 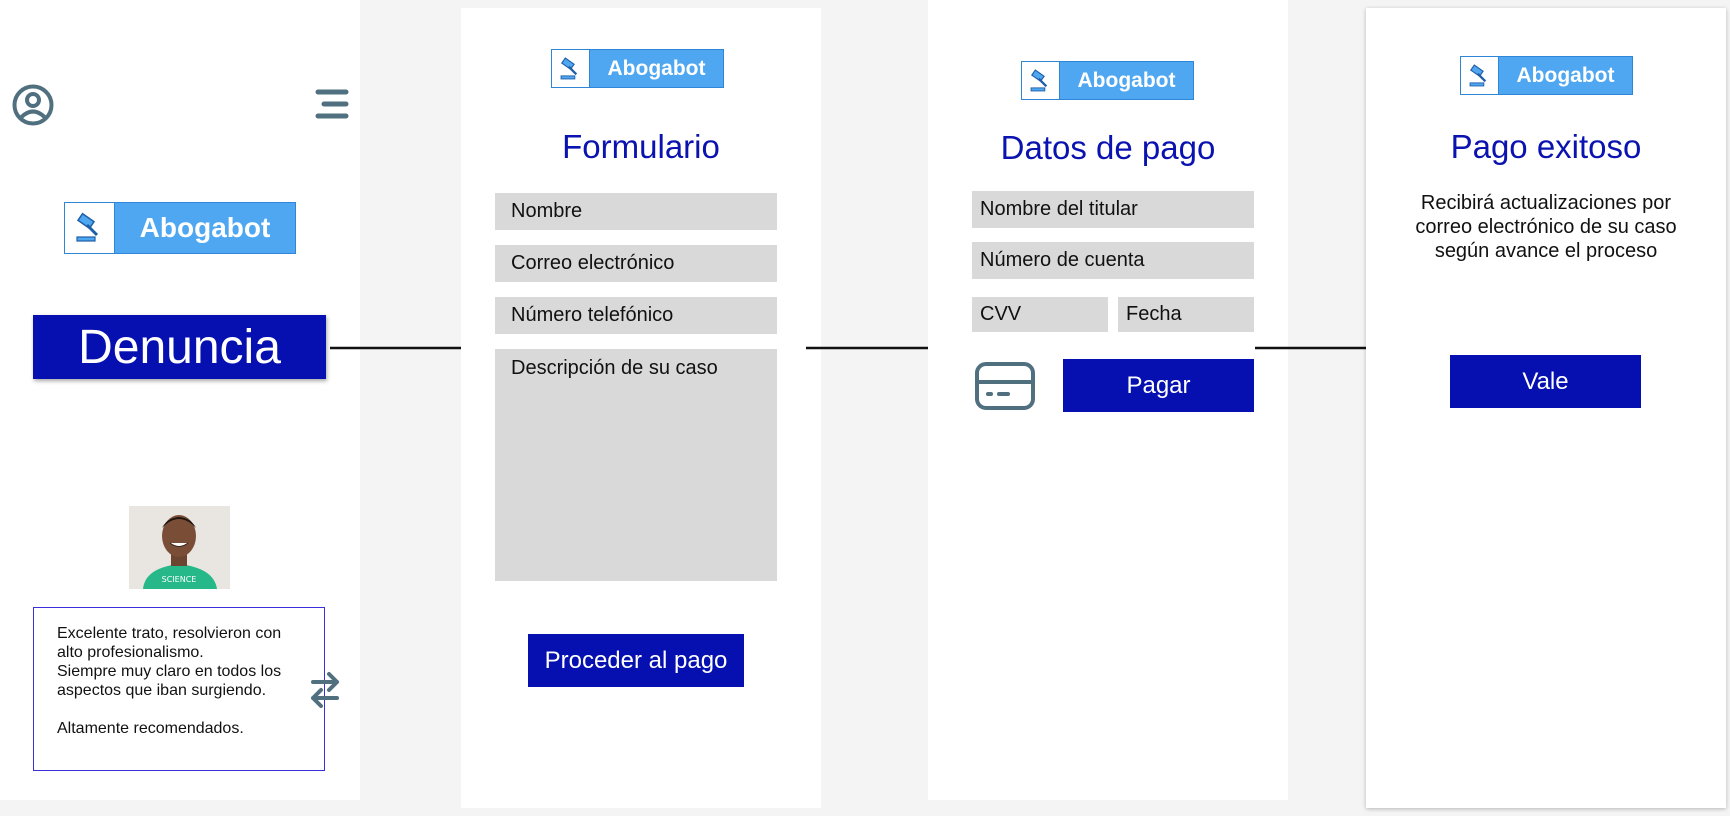 What do you see at coordinates (190, 709) in the screenshot?
I see `review-line` at bounding box center [190, 709].